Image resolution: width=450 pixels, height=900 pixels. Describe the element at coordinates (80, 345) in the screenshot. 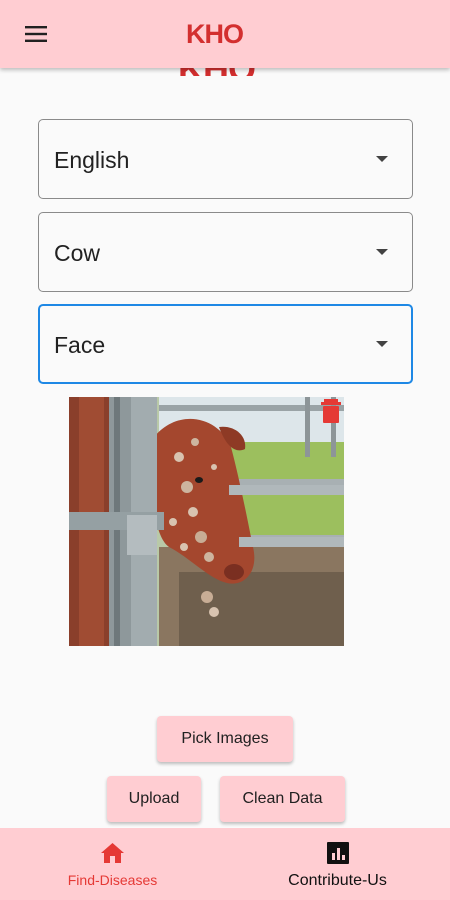

I see `body-part-select-value: Face` at that location.